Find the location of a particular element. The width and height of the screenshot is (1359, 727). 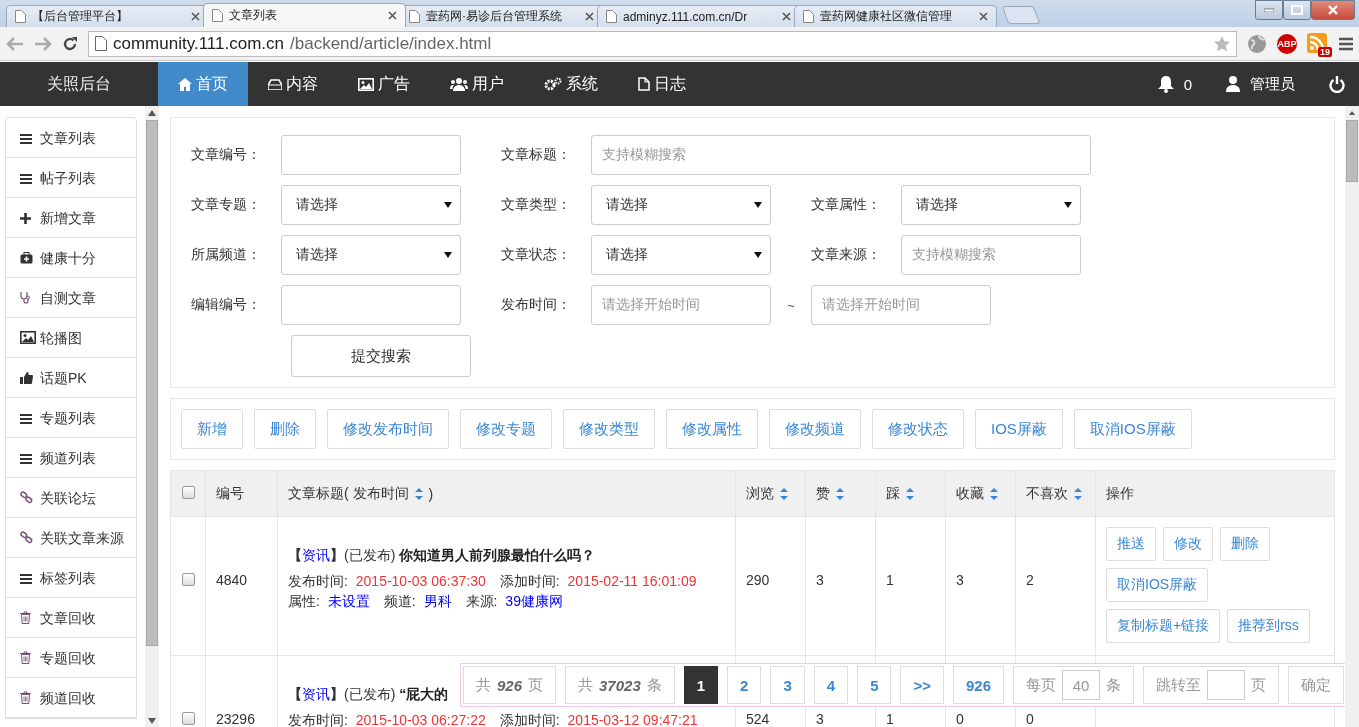

sidebar-item: 关联文章来源 is located at coordinates (71, 538).